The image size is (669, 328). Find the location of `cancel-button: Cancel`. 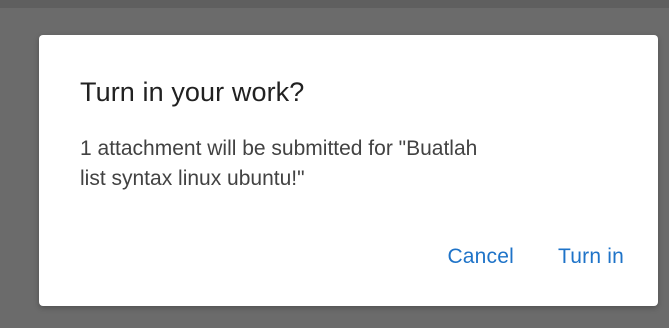

cancel-button: Cancel is located at coordinates (480, 257).